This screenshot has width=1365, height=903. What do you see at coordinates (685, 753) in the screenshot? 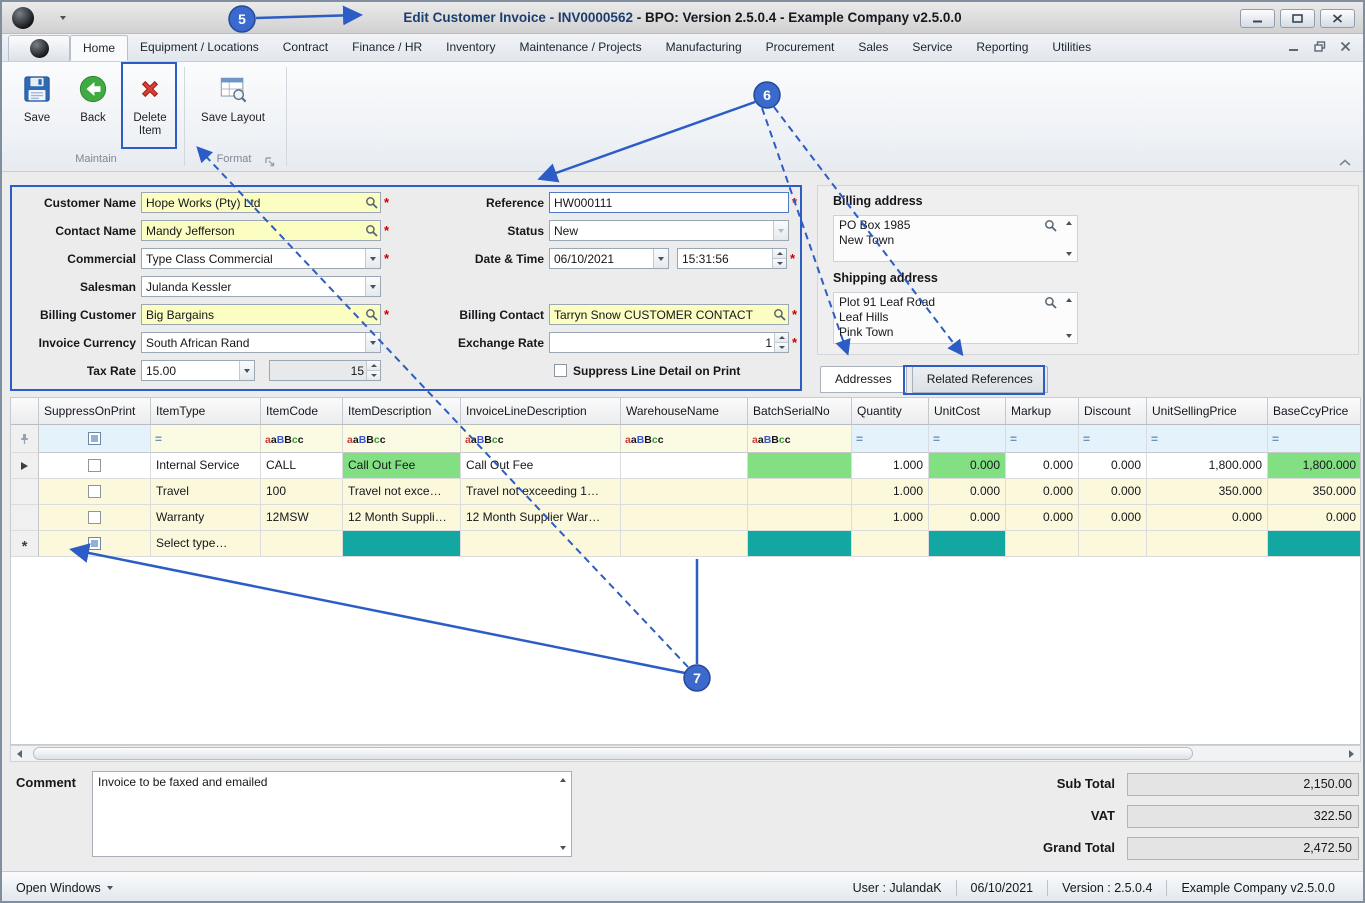
I see `horizontal-scrollbar` at bounding box center [685, 753].